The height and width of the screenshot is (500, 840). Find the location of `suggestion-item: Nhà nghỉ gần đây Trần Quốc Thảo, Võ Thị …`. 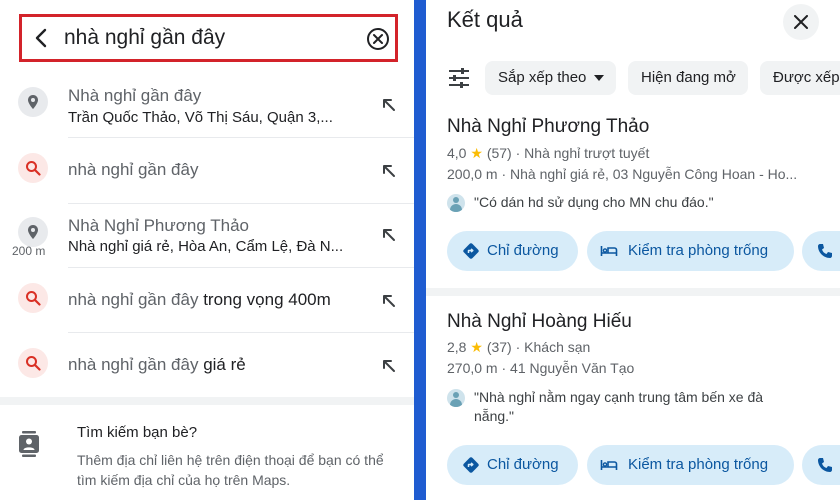

suggestion-item: Nhà nghỉ gần đây Trần Quốc Thảo, Võ Thị … is located at coordinates (207, 104).